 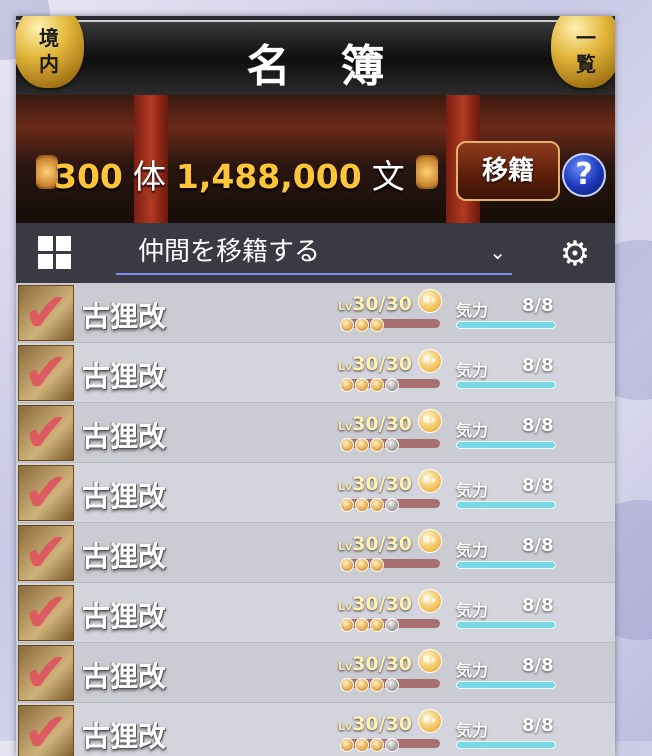 I want to click on bell-text-bottom: 内, so click(x=49, y=64).